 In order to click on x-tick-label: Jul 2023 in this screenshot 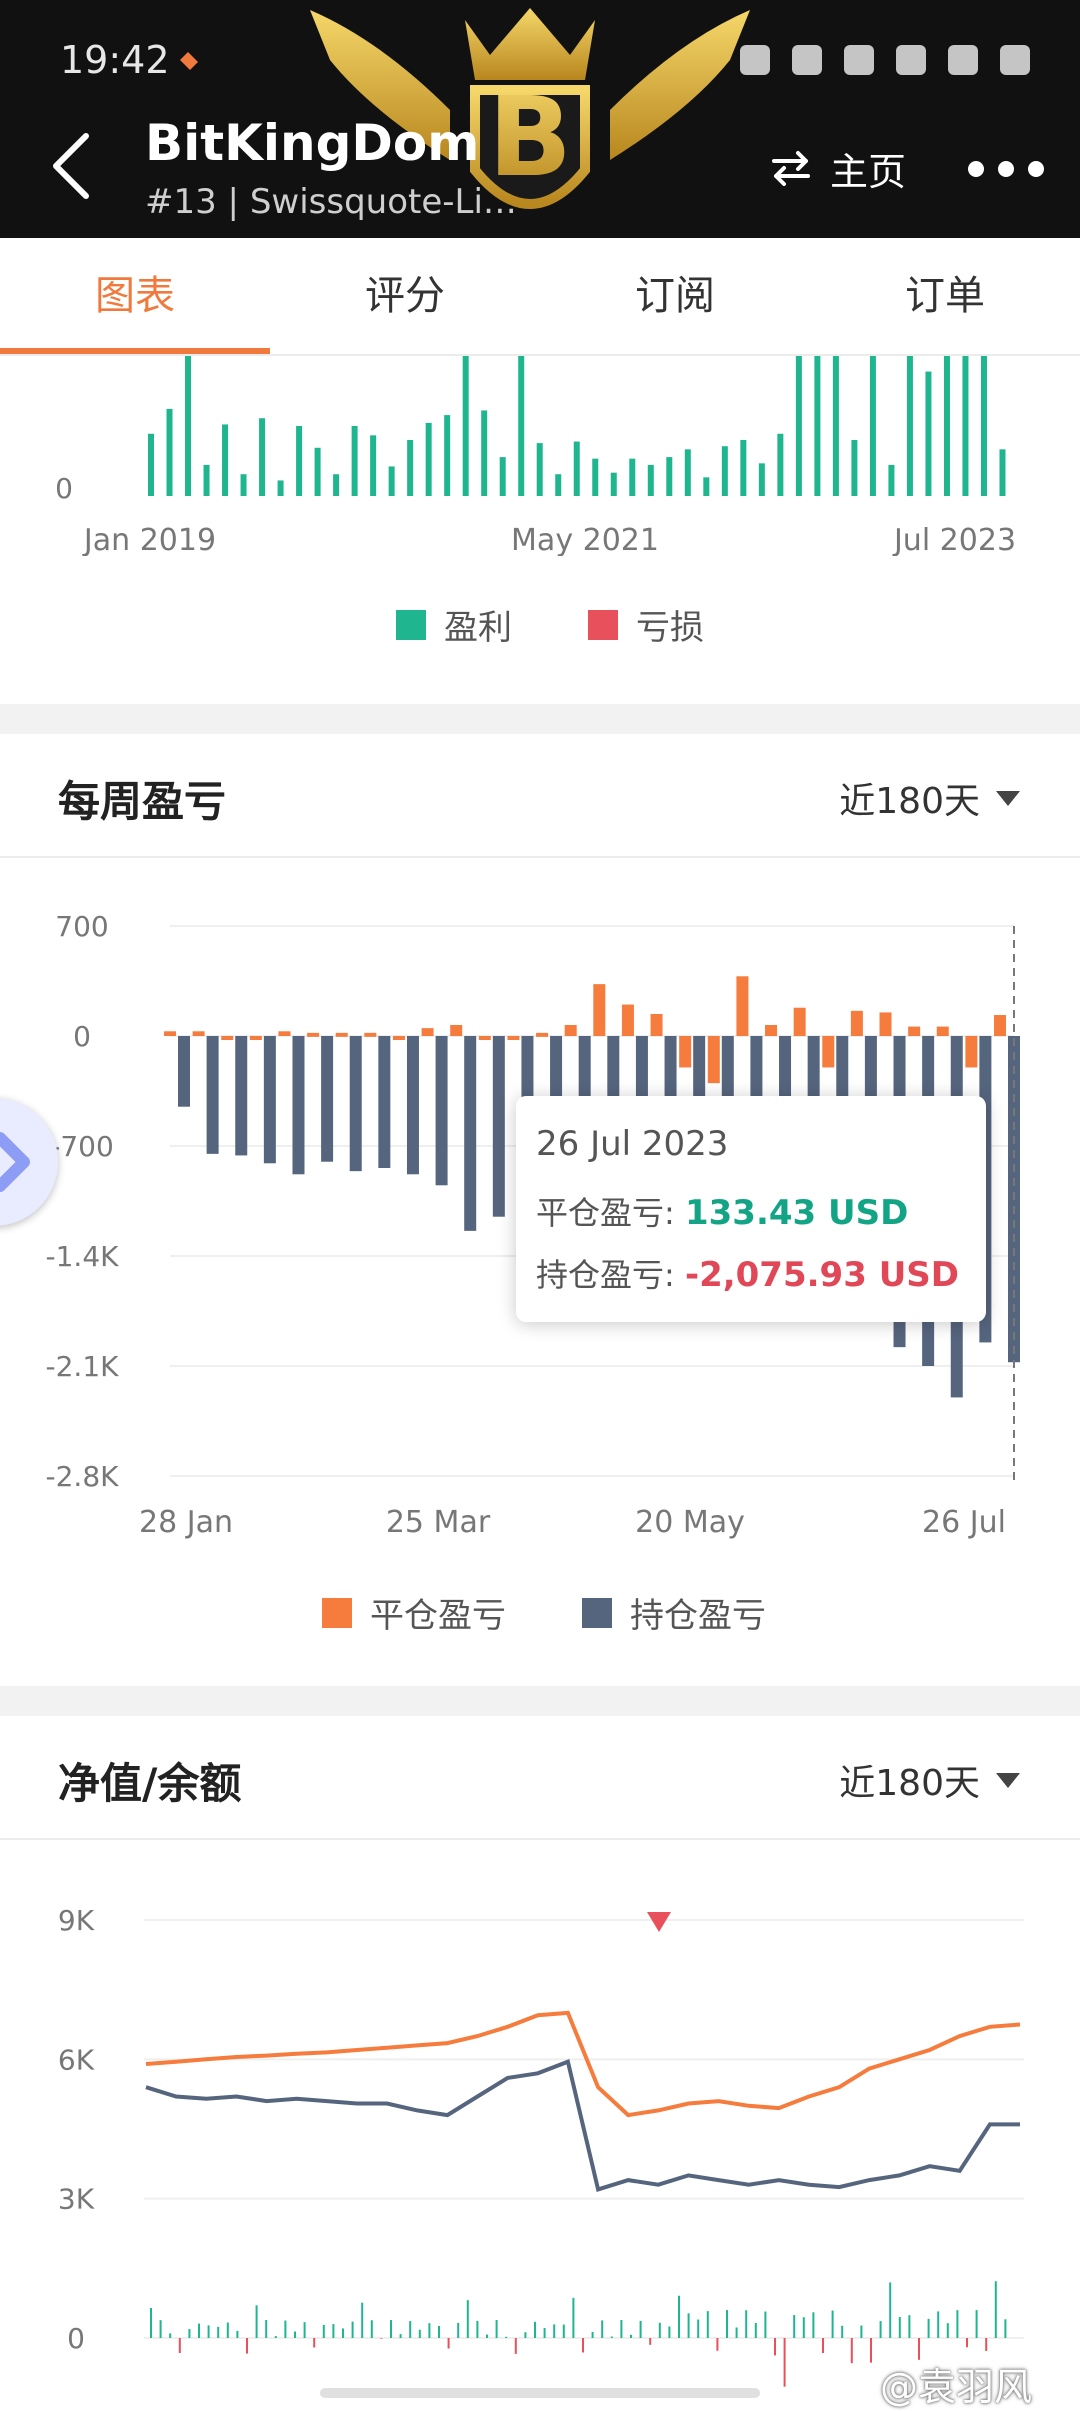, I will do `click(954, 539)`.